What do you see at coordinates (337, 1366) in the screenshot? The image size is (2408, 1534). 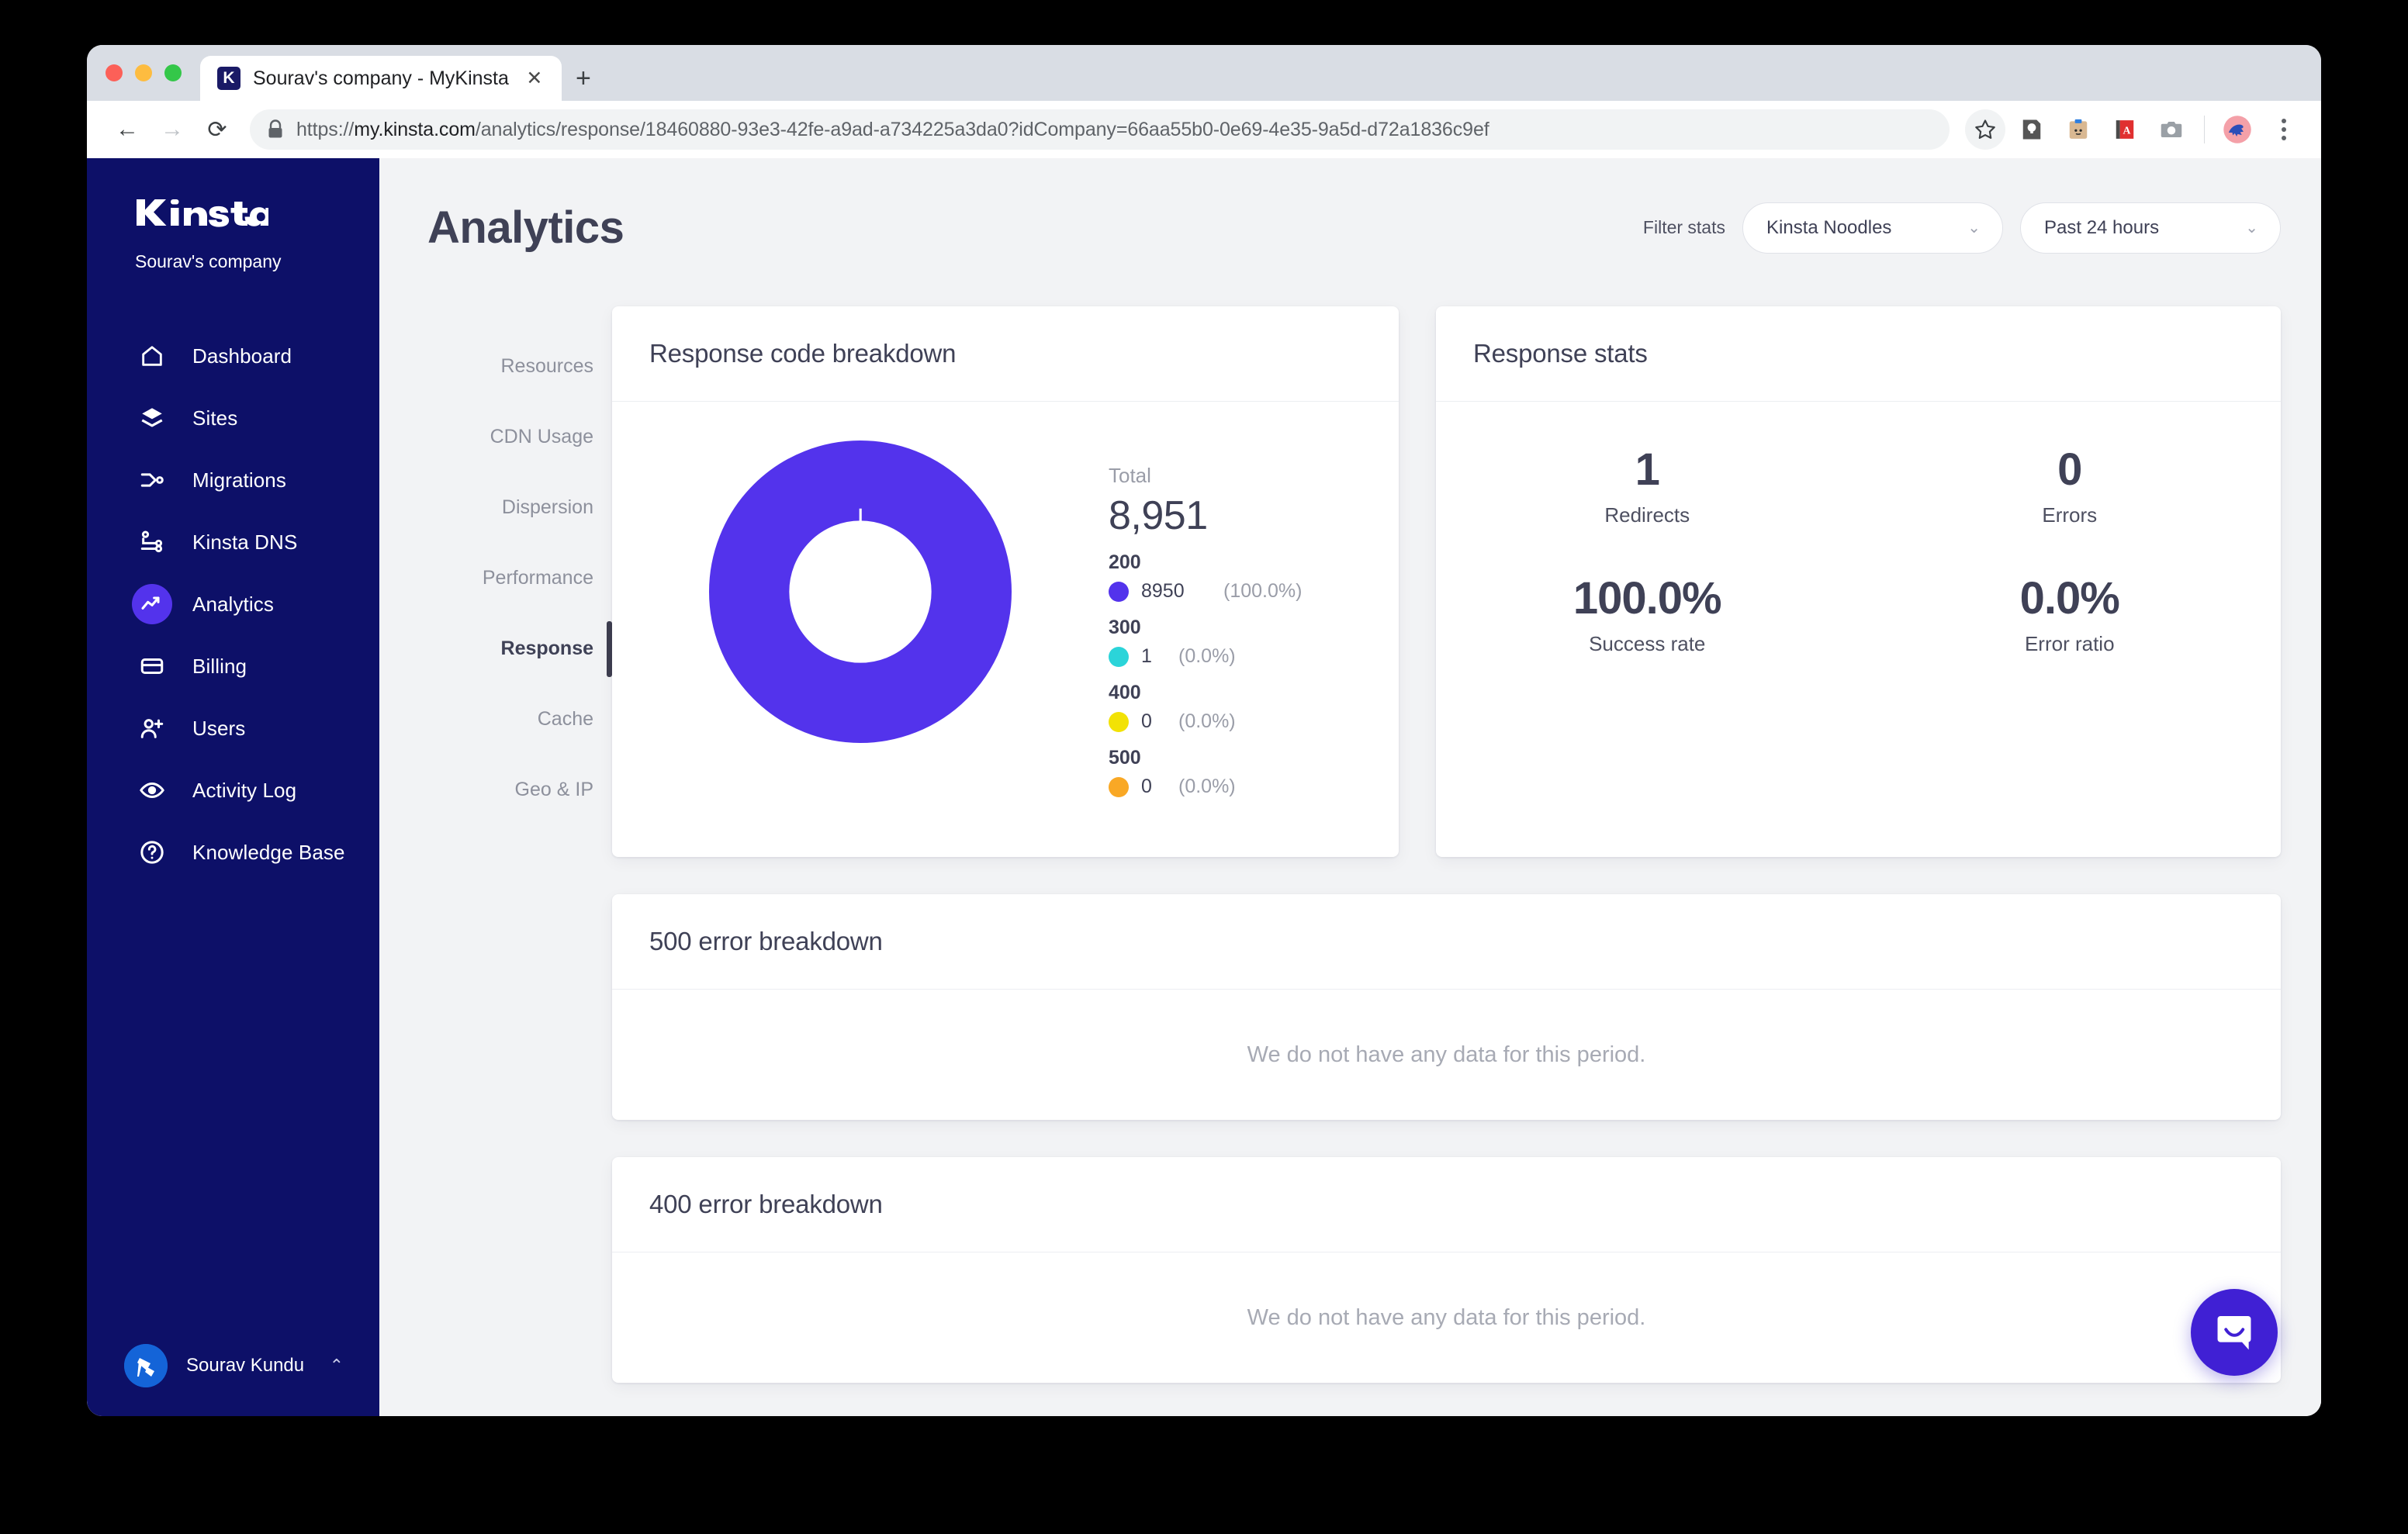 I see `chevron-up-icon: ⌃` at bounding box center [337, 1366].